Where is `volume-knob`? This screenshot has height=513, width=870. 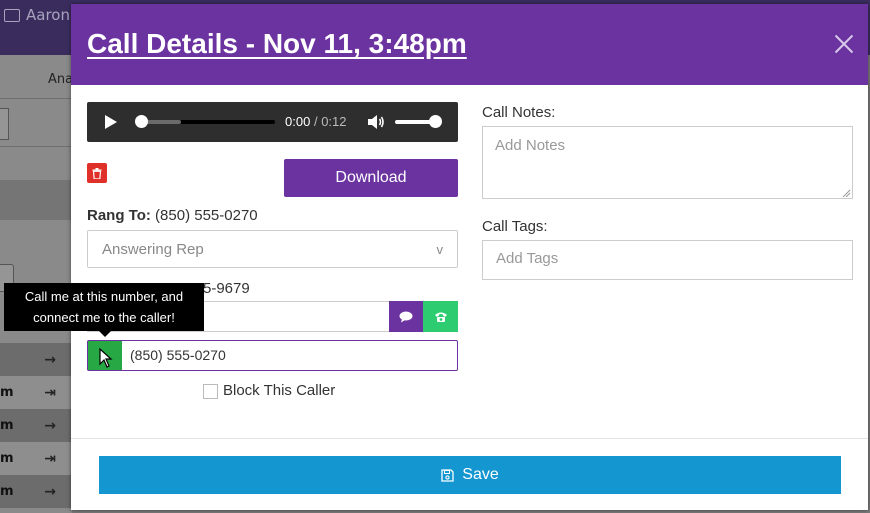
volume-knob is located at coordinates (435, 121).